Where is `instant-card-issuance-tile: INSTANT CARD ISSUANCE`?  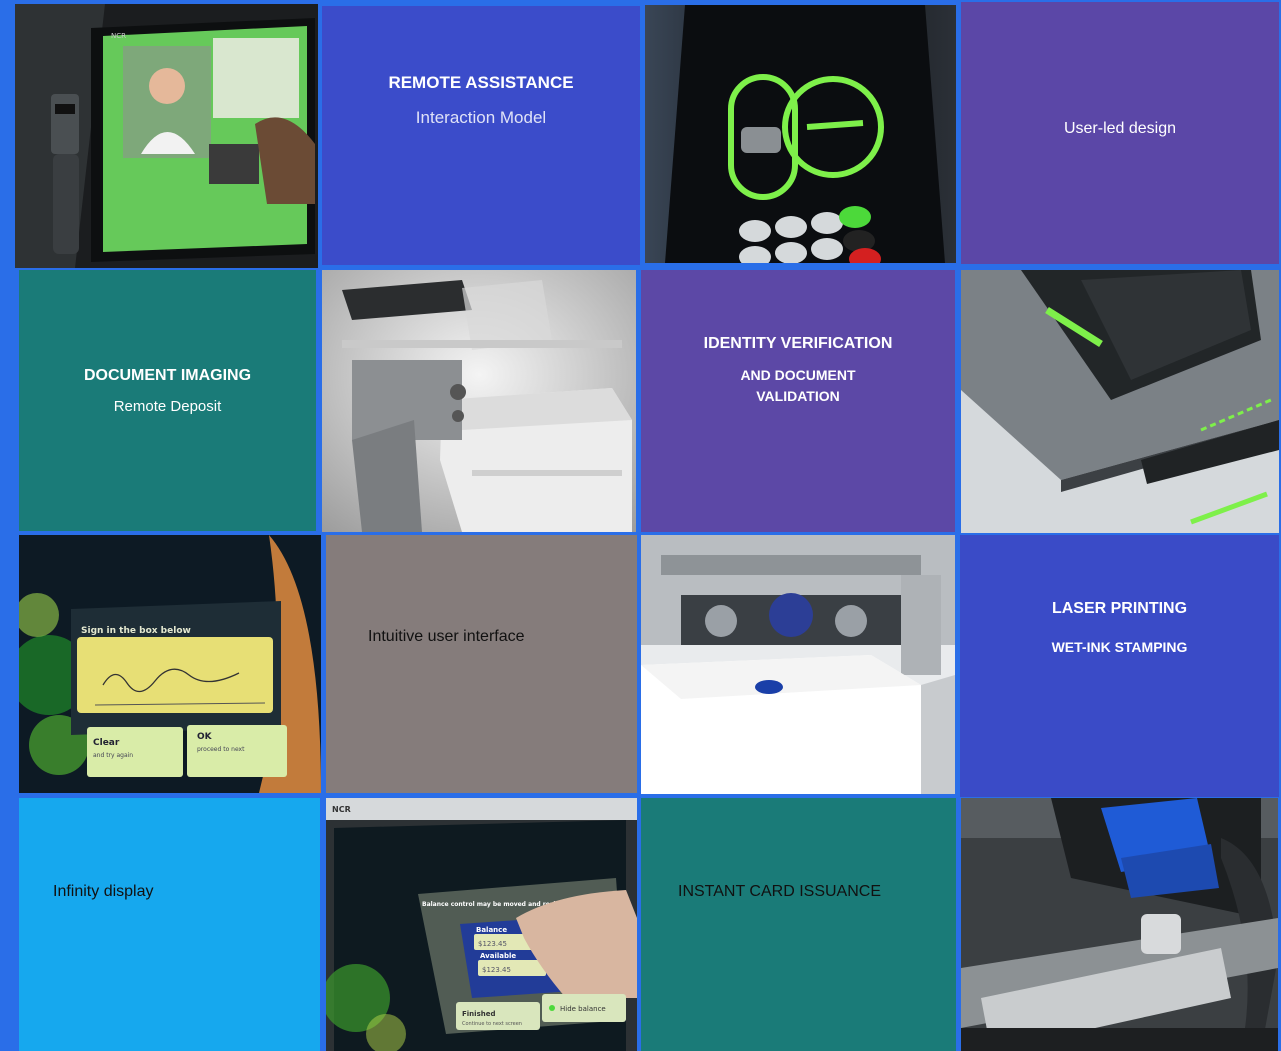 instant-card-issuance-tile: INSTANT CARD ISSUANCE is located at coordinates (798, 924).